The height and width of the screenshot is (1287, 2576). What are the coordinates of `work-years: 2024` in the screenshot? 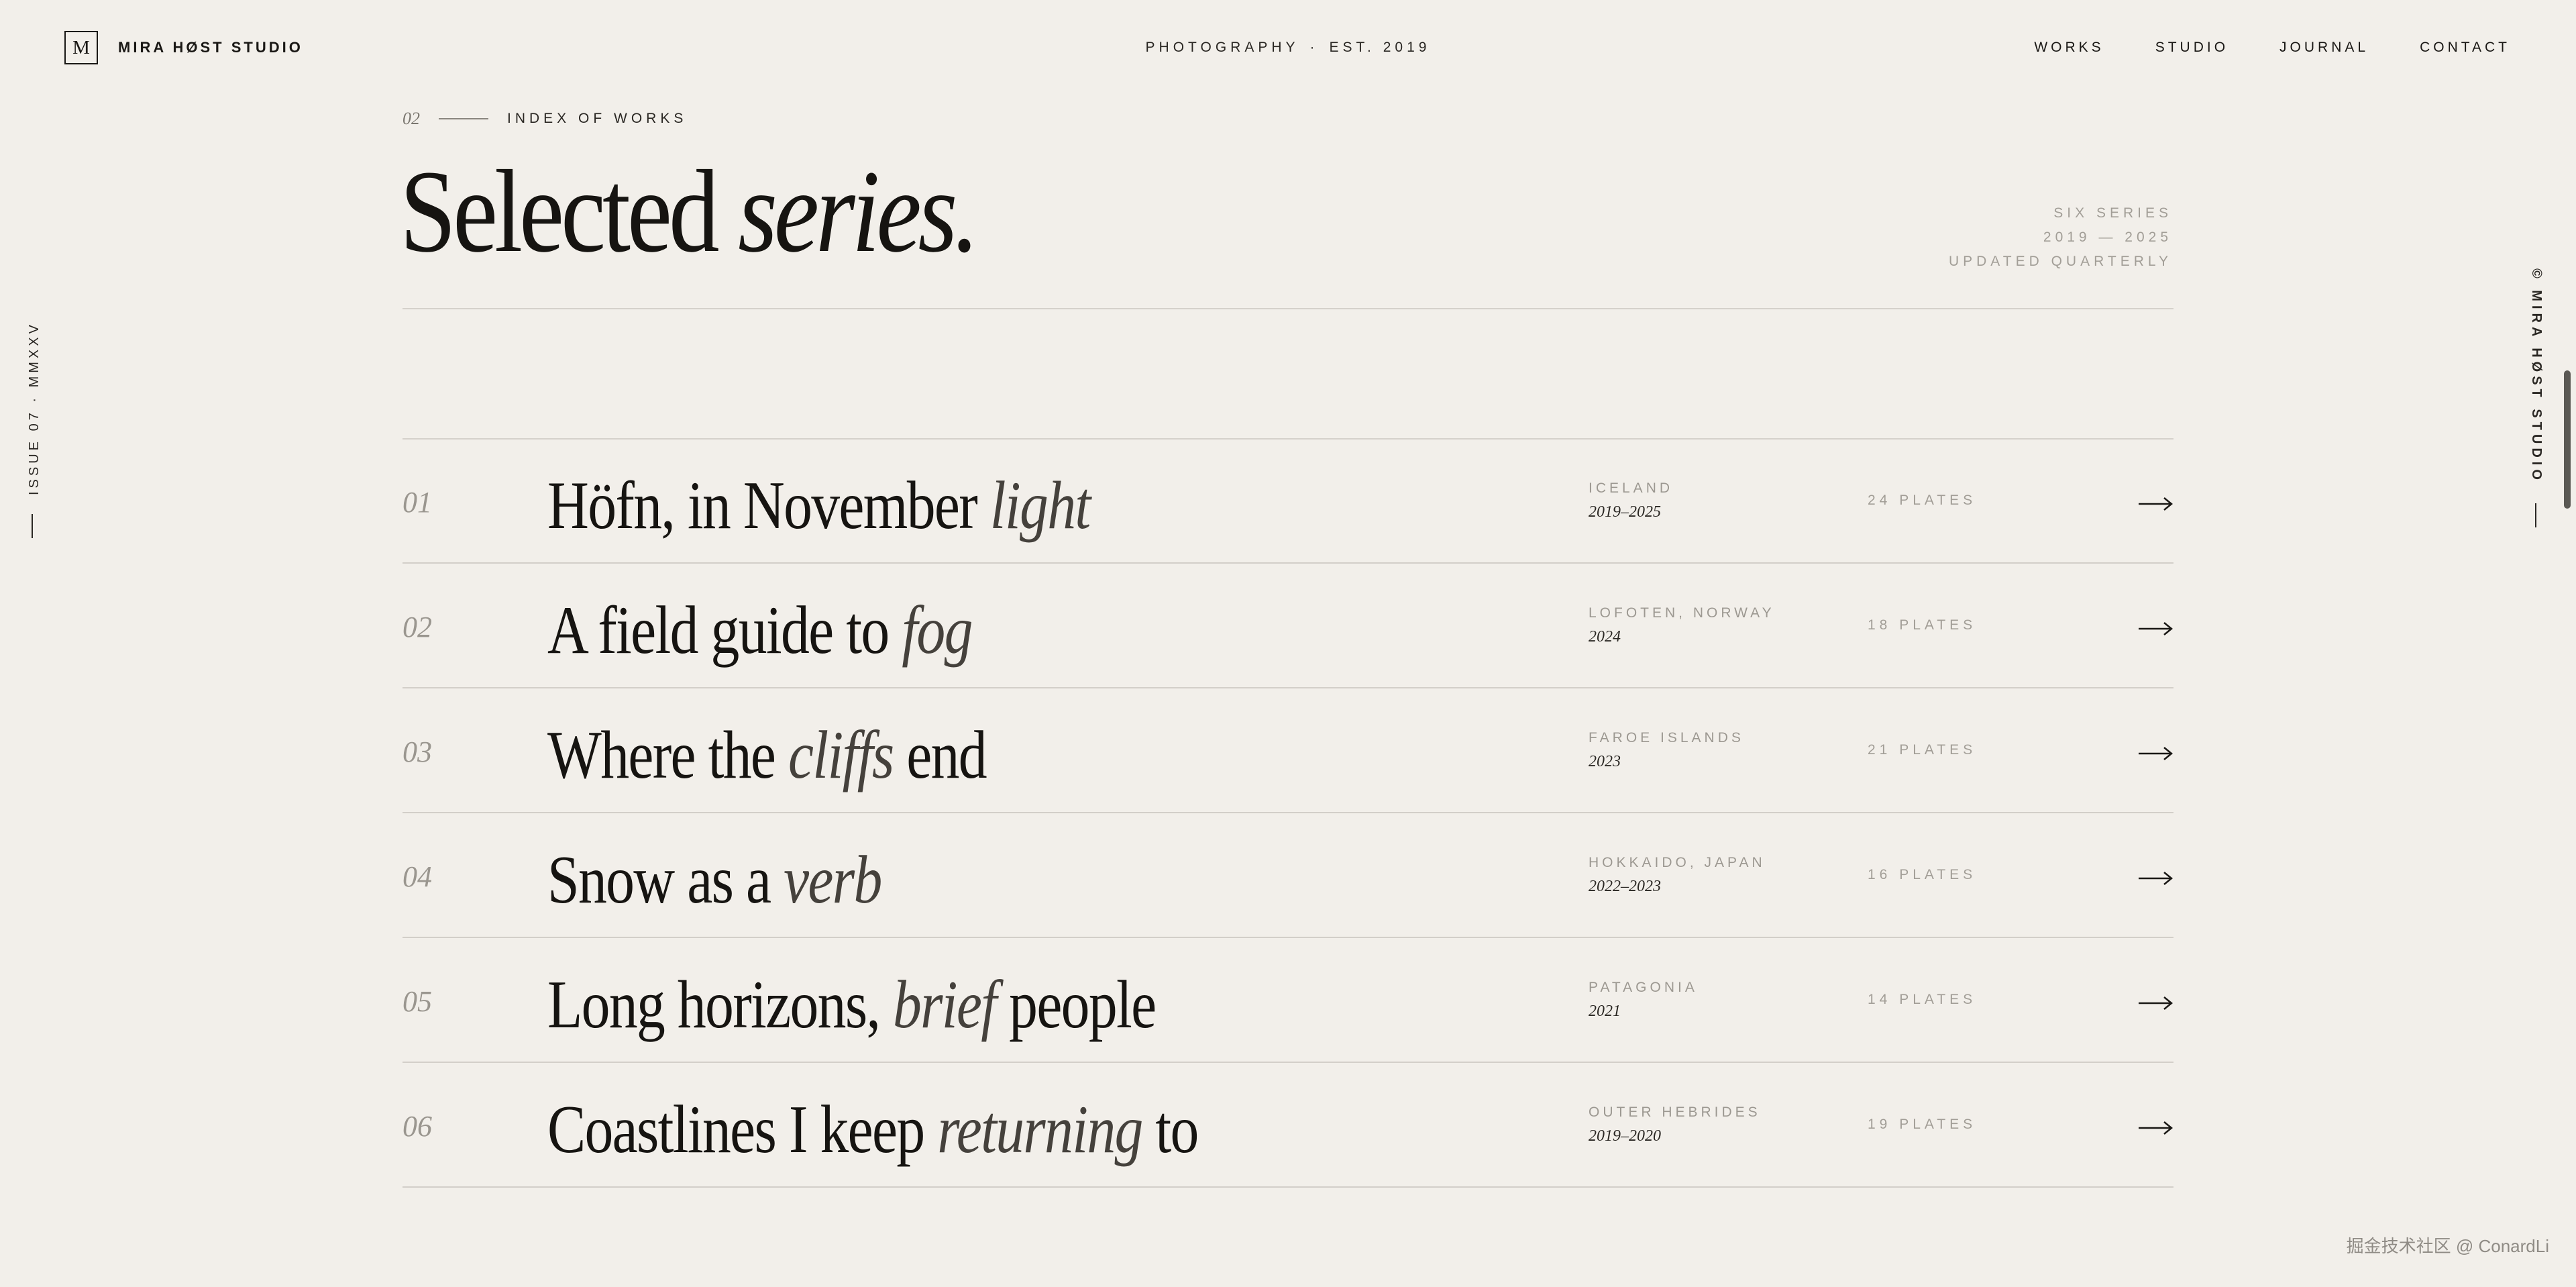 It's located at (1605, 637).